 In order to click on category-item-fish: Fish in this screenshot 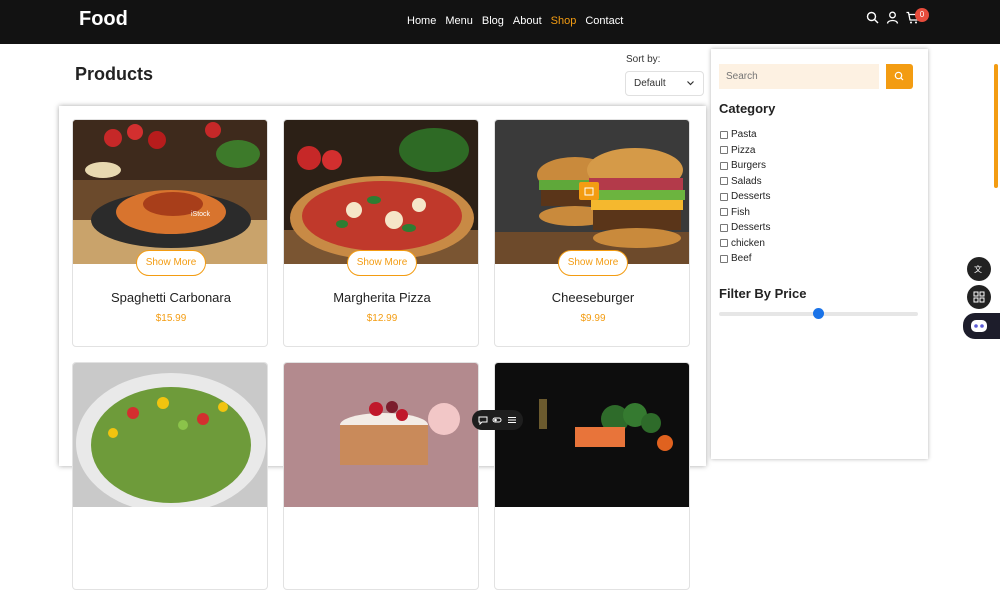, I will do `click(745, 213)`.